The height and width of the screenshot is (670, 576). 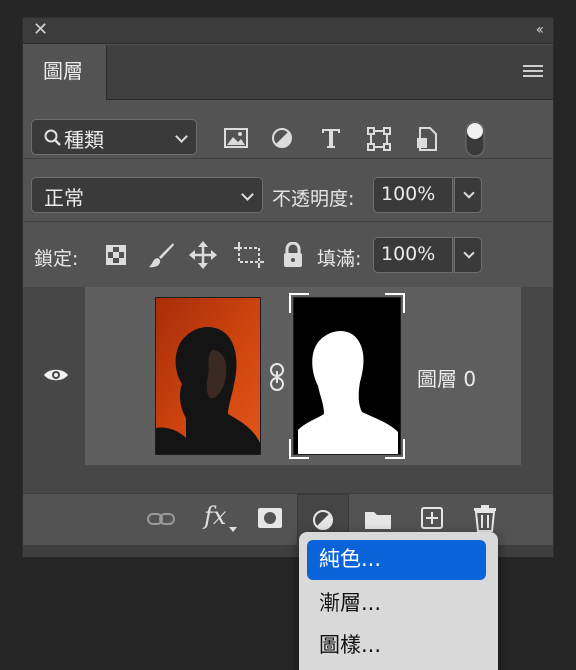 I want to click on fill-label: 填滿:, so click(x=339, y=259).